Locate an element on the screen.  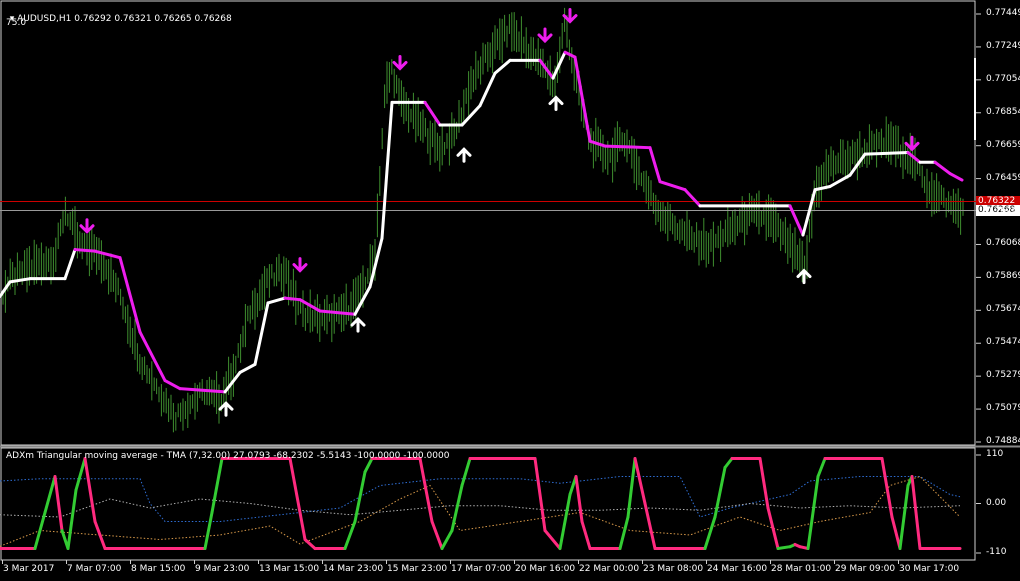
time-axis-label: 23 Mar 08:00 is located at coordinates (673, 569).